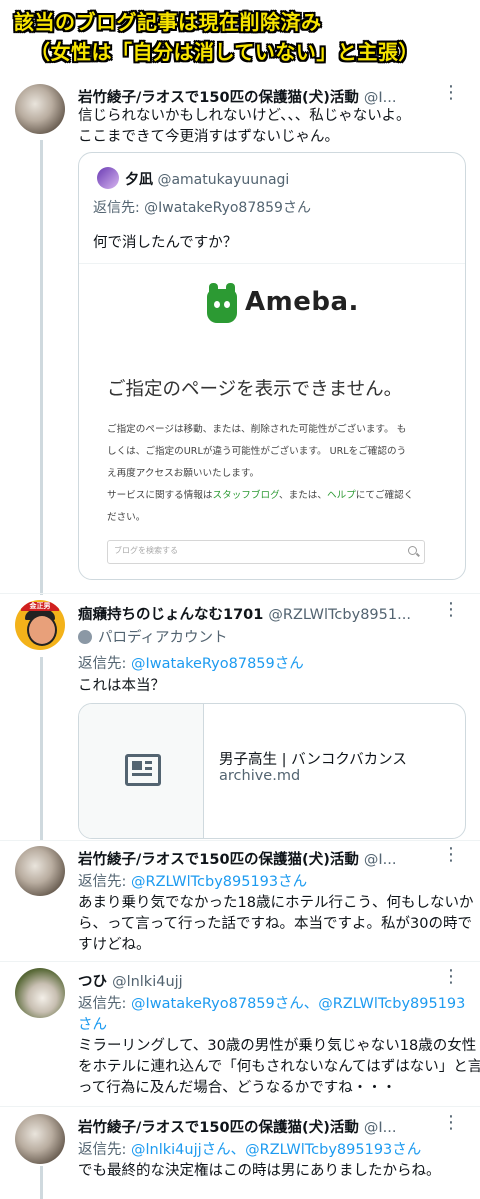 Image resolution: width=480 pixels, height=1199 pixels. What do you see at coordinates (168, 22) in the screenshot?
I see `caption-line-1: 該当のブログ記事は現在削除済み` at bounding box center [168, 22].